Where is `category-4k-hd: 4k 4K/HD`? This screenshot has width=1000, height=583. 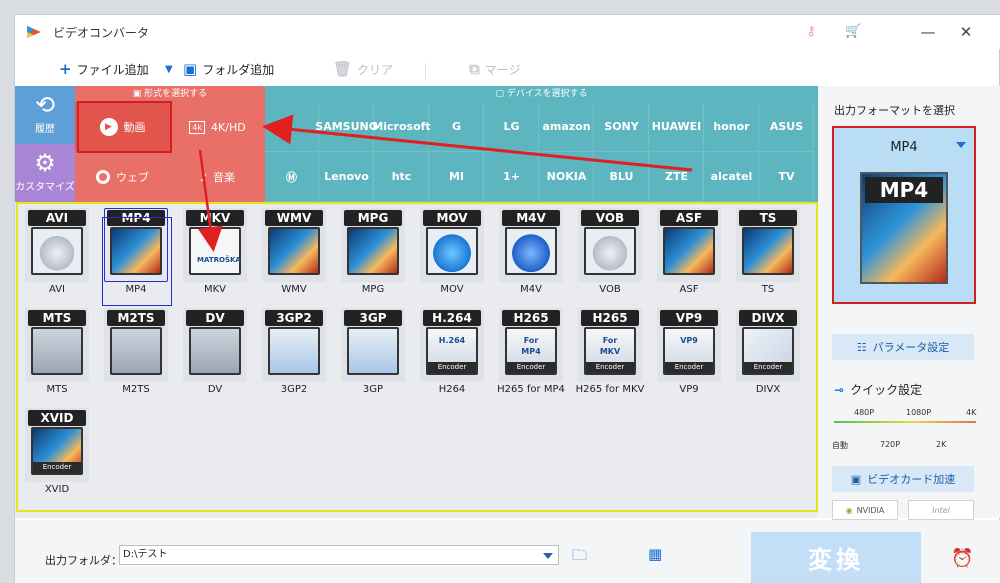
category-4k-hd: 4k 4K/HD is located at coordinates (217, 127).